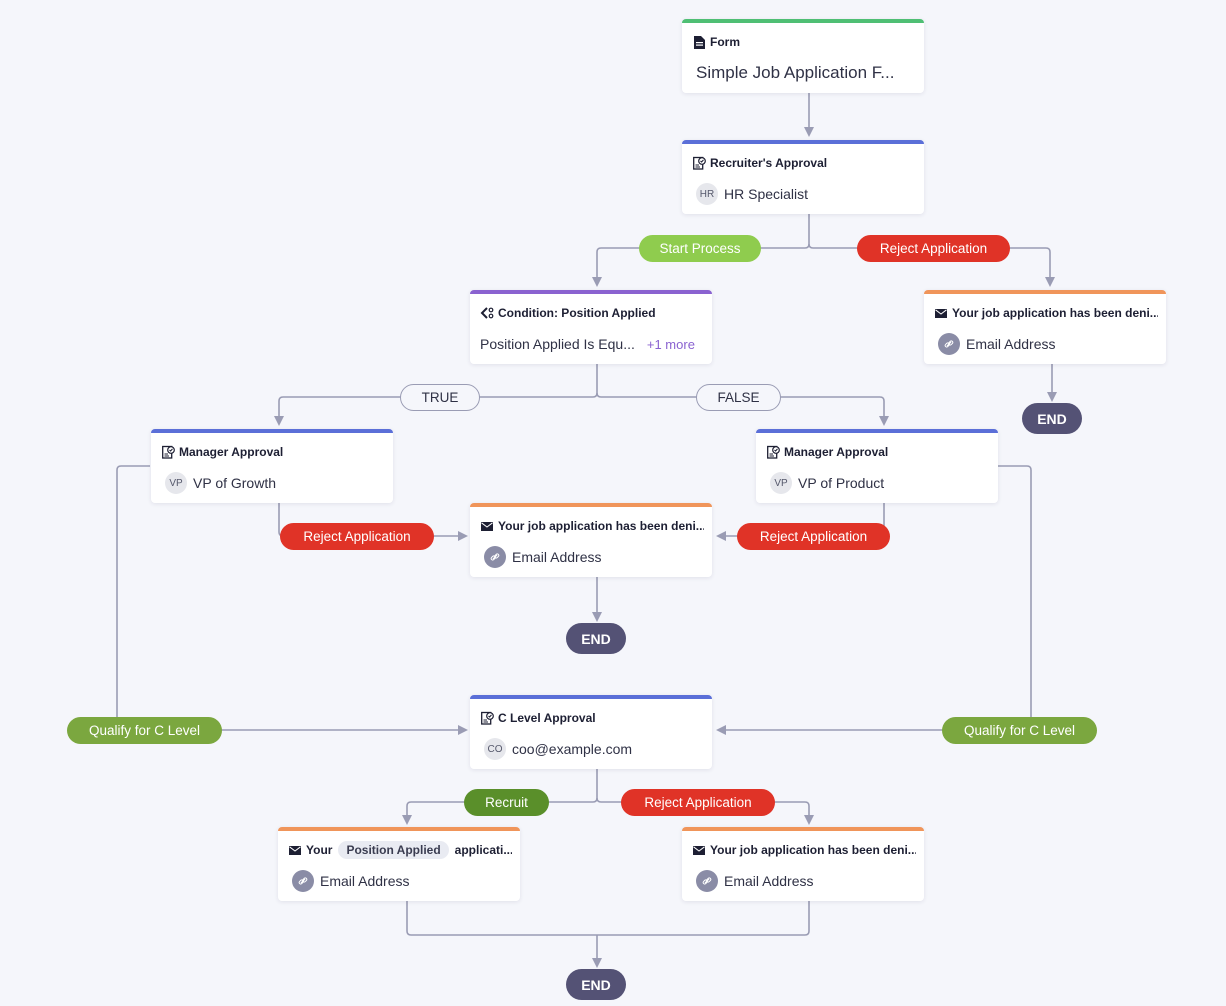 Image resolution: width=1226 pixels, height=1006 pixels. I want to click on qualify-c-level-label-left: Qualify for C Level, so click(144, 730).